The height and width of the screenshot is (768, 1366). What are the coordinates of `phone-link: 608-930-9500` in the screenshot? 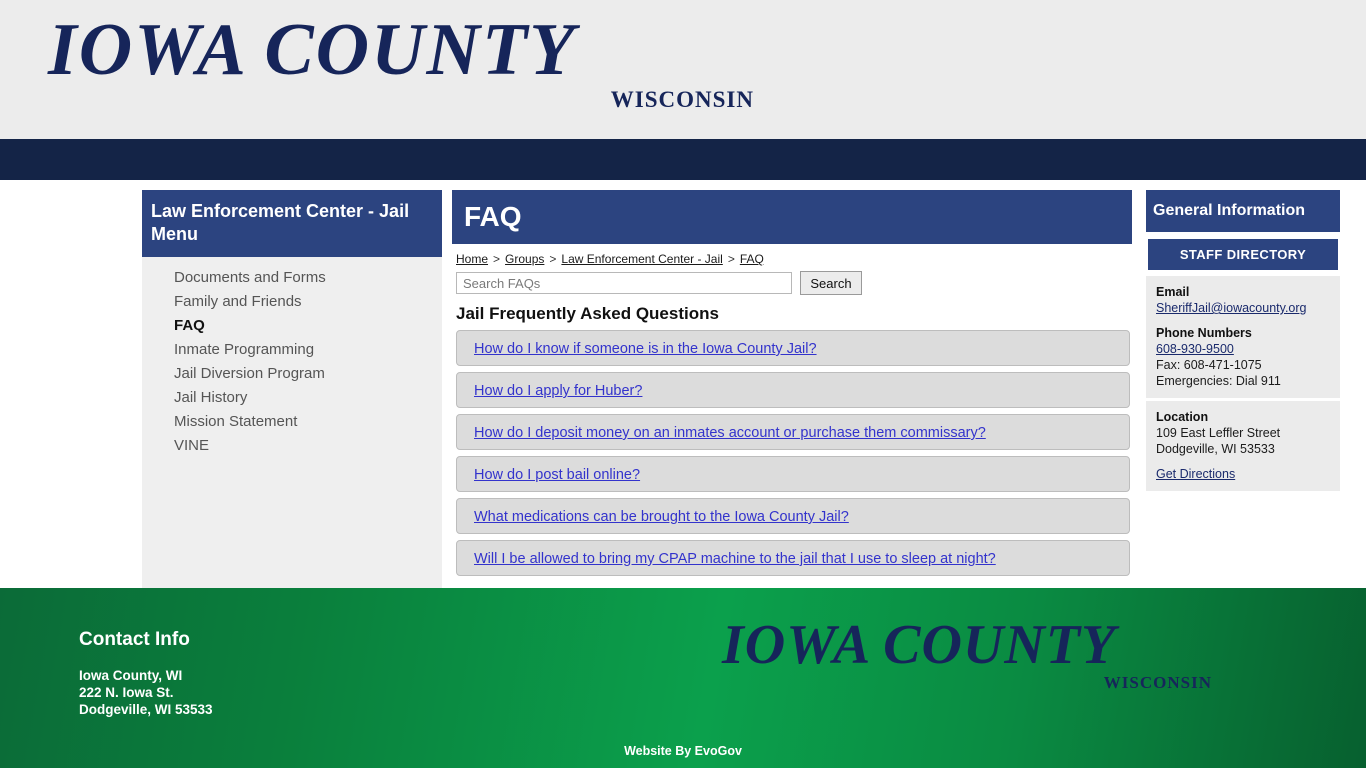 It's located at (1195, 349).